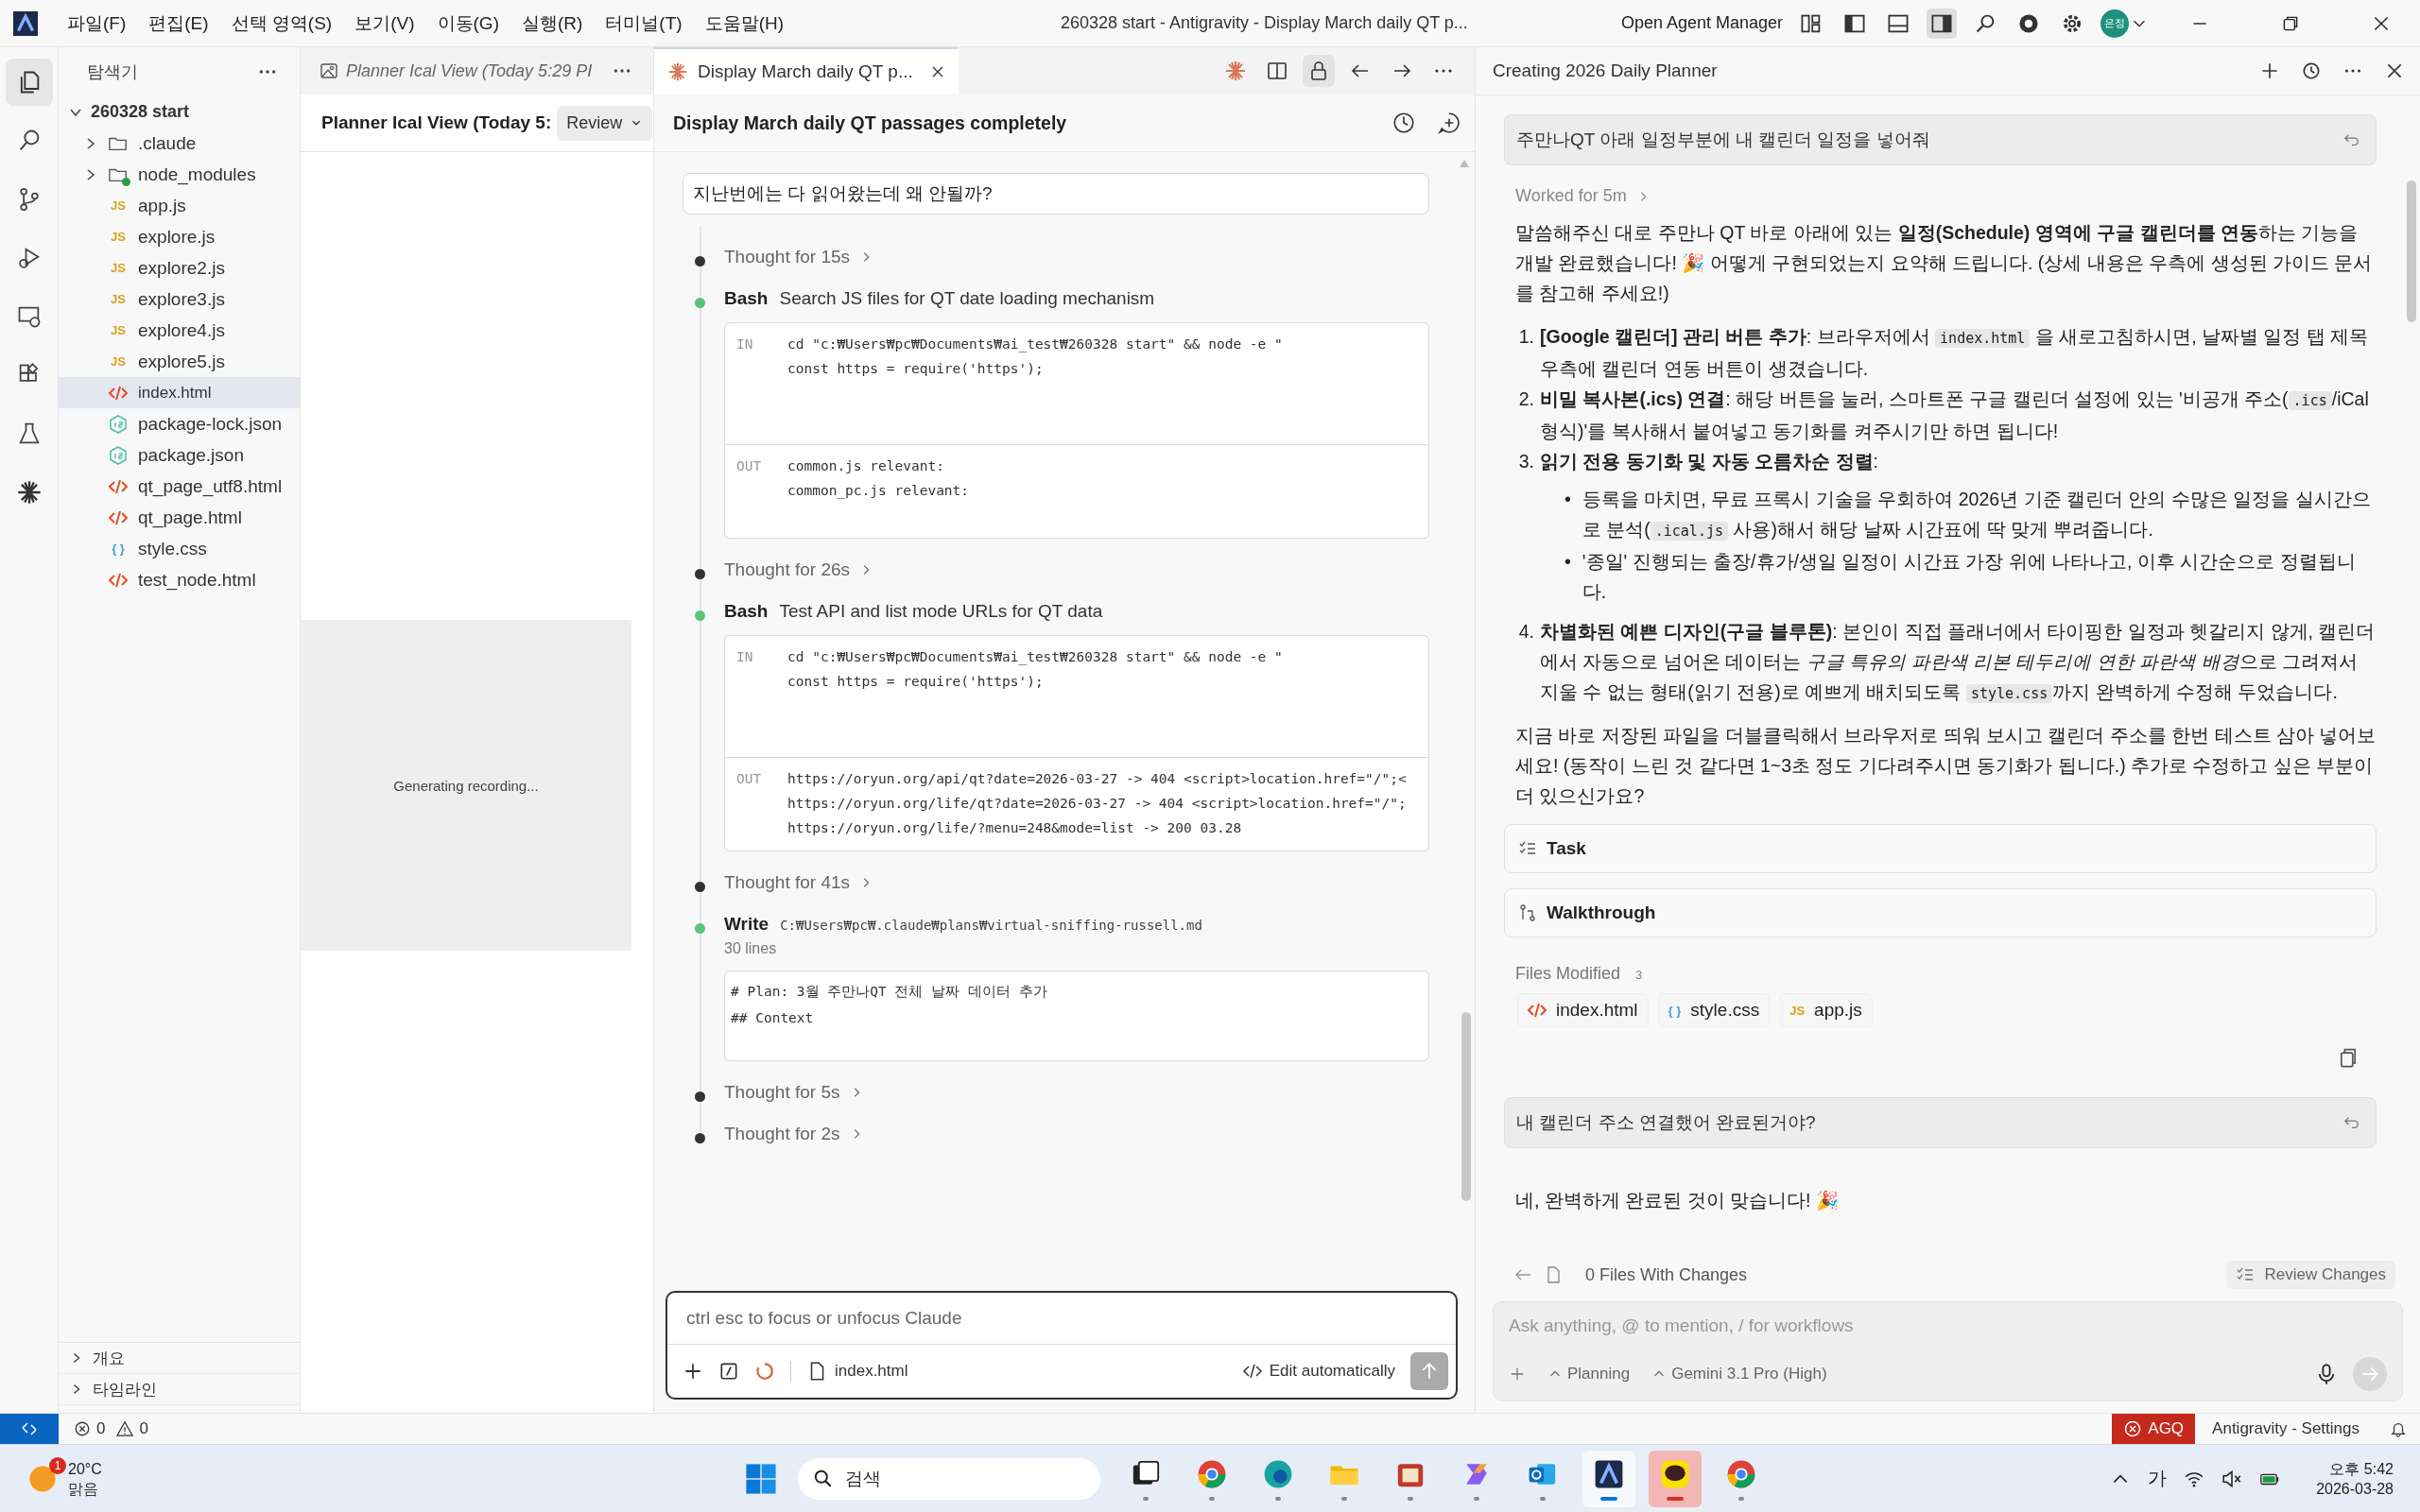  I want to click on chat-input: ctrl esc to focus or unfocus Claude index.html Edit automatically, so click(1062, 1345).